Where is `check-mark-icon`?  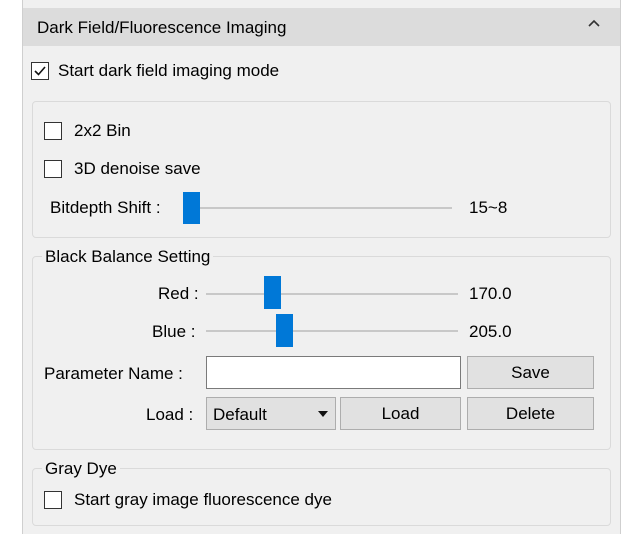
check-mark-icon is located at coordinates (40, 71).